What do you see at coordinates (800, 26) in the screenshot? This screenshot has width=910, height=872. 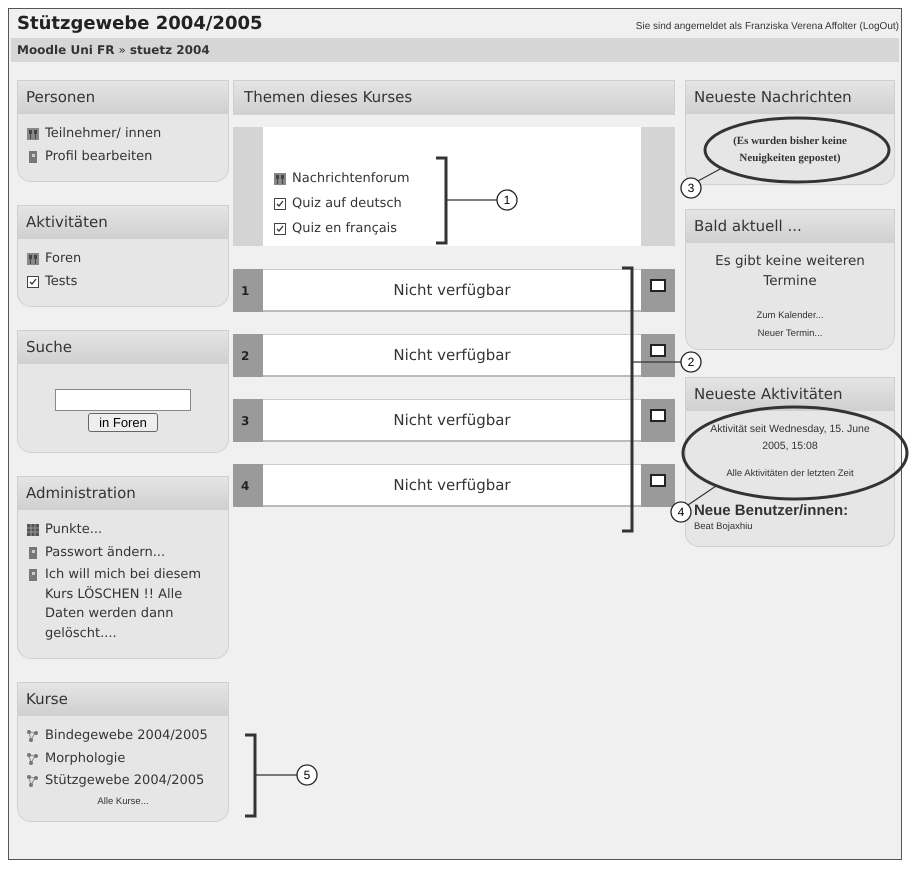 I see `user-link: Franziska Verena Affolter` at bounding box center [800, 26].